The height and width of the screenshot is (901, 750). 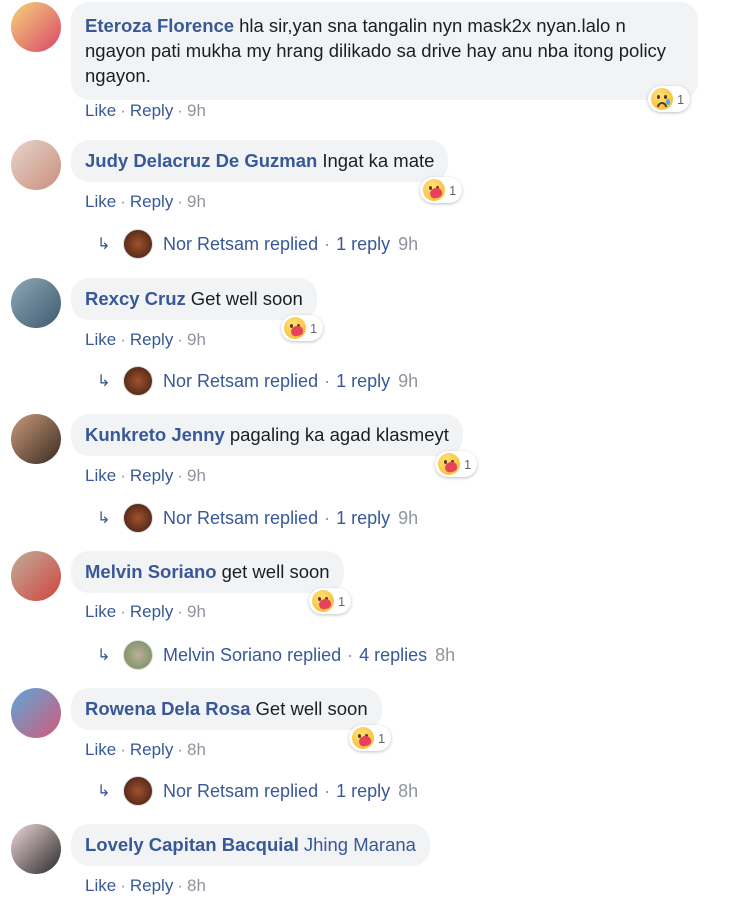 I want to click on comment-bubble: Melvin Soriano get well soon, so click(x=207, y=572).